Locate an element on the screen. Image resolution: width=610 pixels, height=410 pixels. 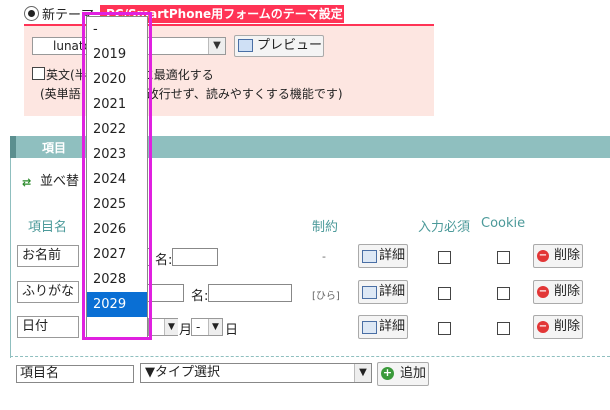
divider is located at coordinates (310, 356).